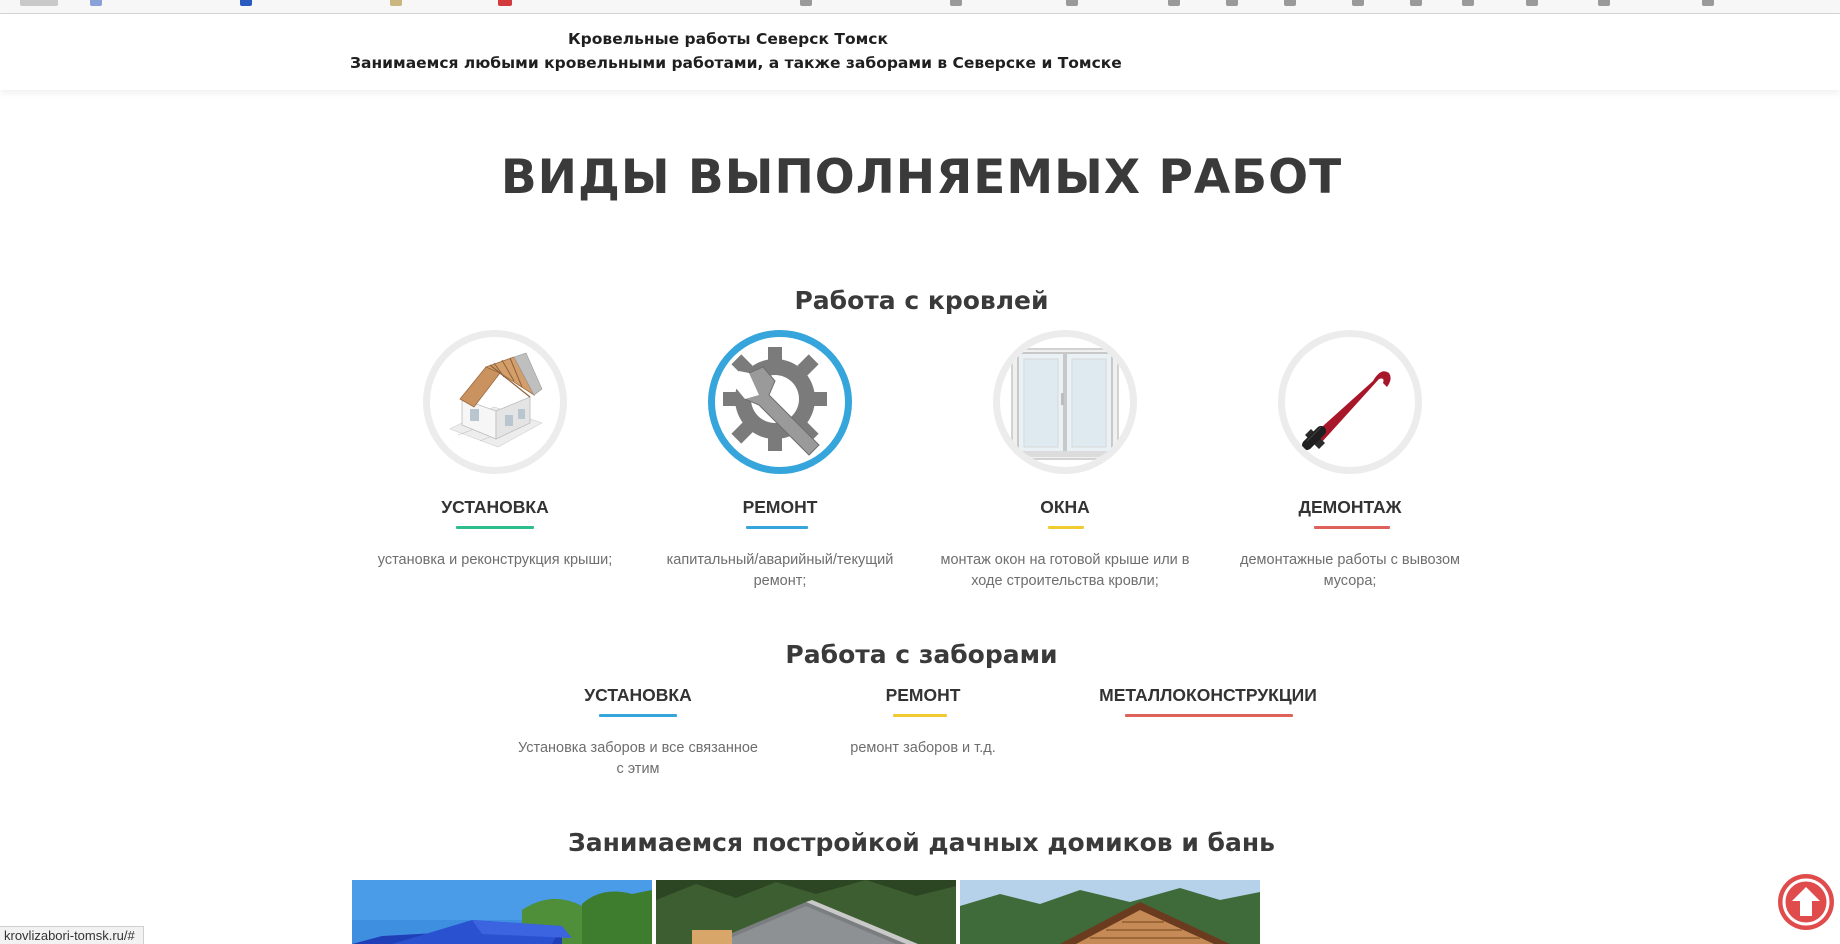  I want to click on scroll-top-button, so click(1806, 902).